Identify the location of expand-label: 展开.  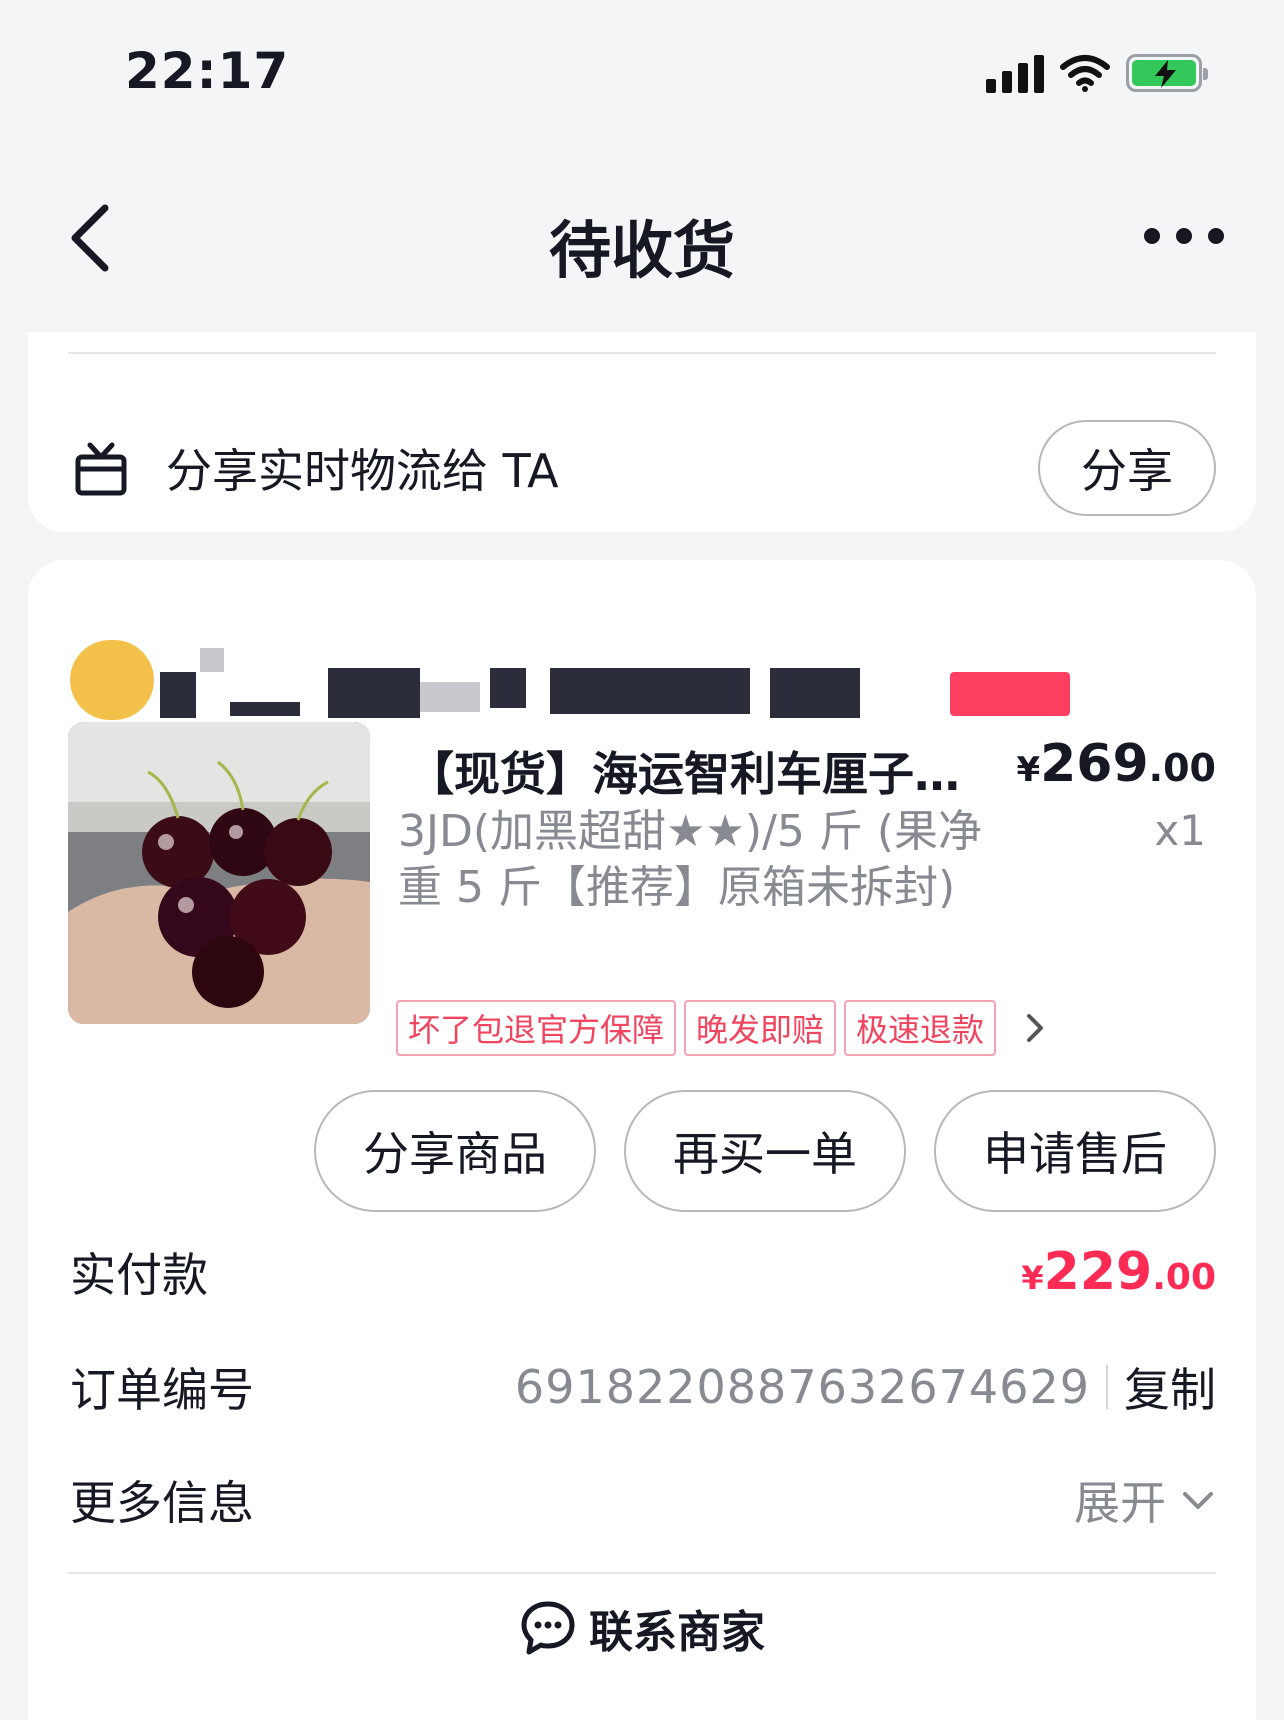
(1120, 1503).